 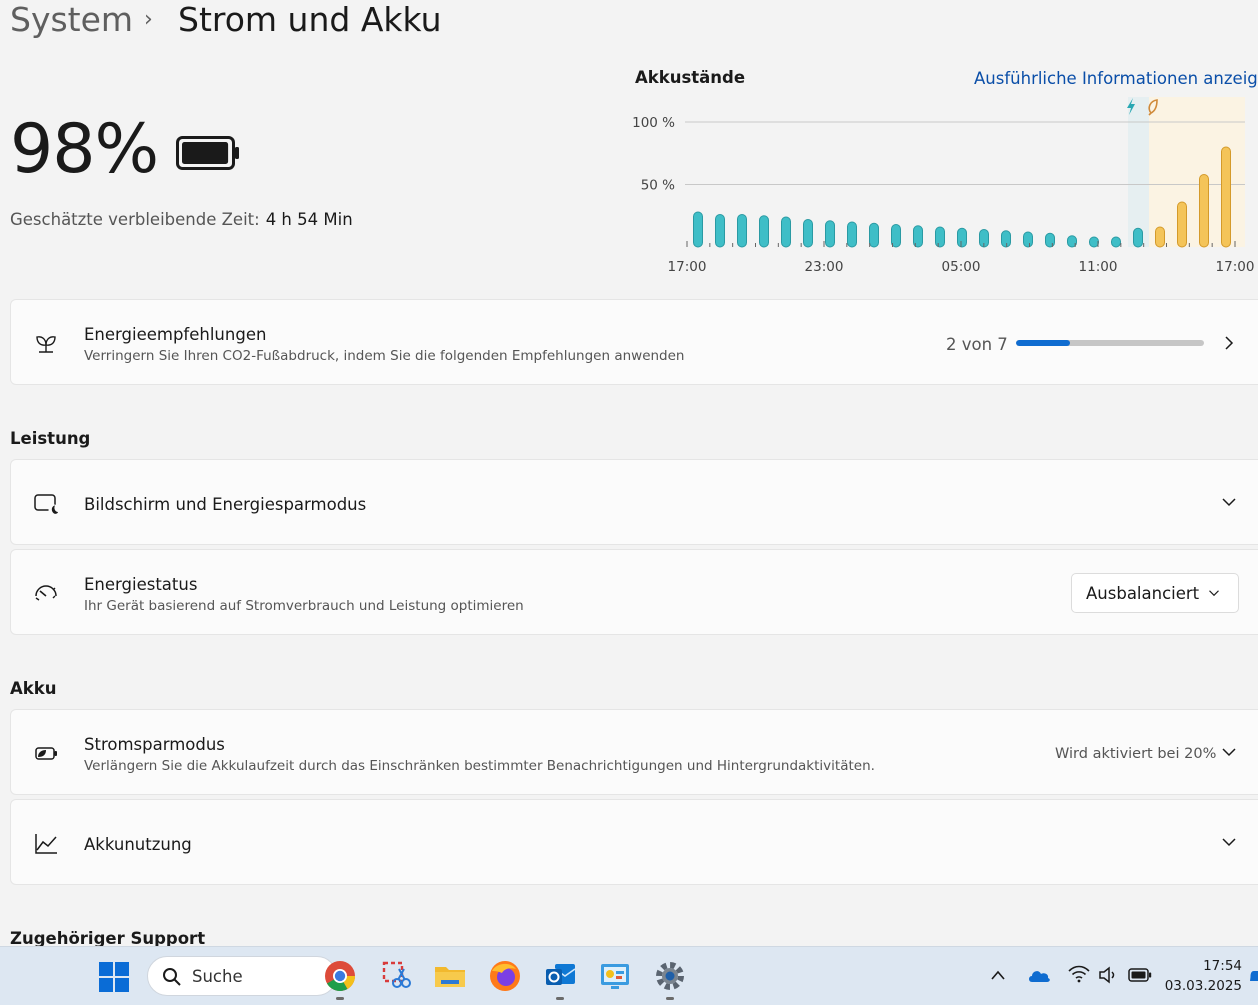 I want to click on clock-time: 17:54, so click(x=1211, y=966).